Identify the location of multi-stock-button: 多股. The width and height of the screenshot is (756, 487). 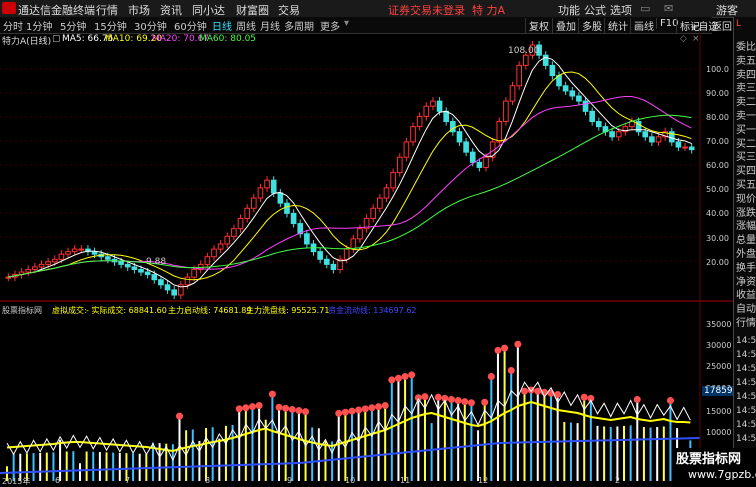
(590, 25).